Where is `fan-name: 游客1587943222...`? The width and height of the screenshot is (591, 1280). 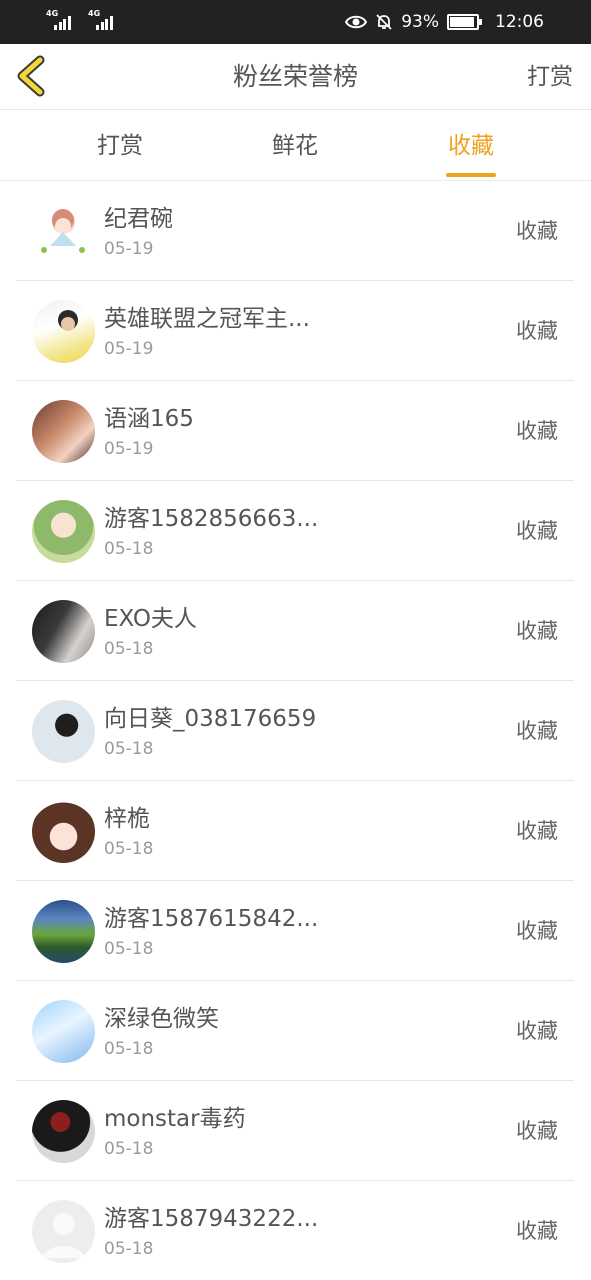 fan-name: 游客1587943222... is located at coordinates (211, 1219).